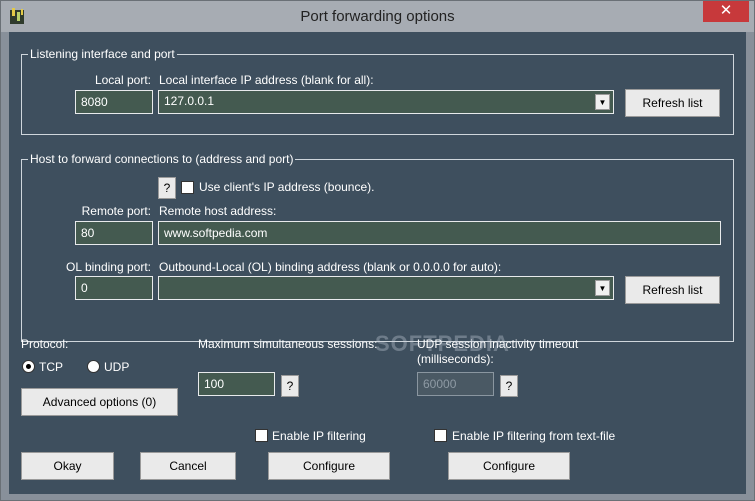  I want to click on ol-address-dropdown: ▼, so click(386, 288).